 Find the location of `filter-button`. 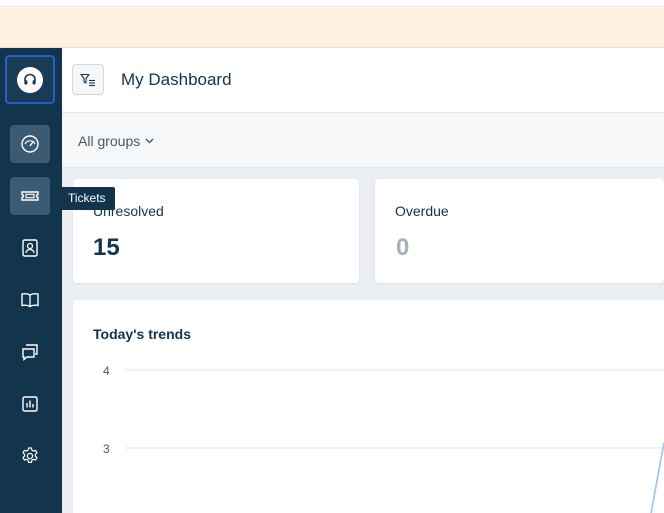

filter-button is located at coordinates (88, 79).